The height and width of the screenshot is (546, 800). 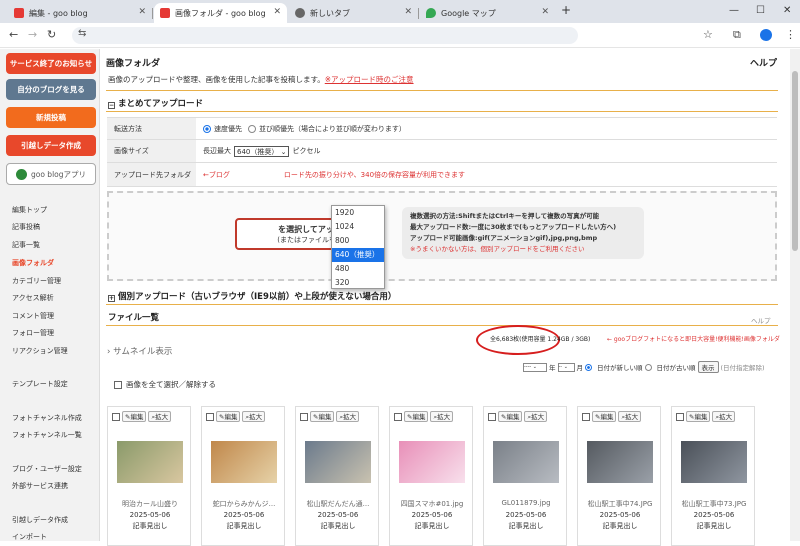 I want to click on file-card: ✎編集 ⌕拡大 松山駅工事中73.JPG 2025-05-06 記事見出し, so click(x=713, y=476).